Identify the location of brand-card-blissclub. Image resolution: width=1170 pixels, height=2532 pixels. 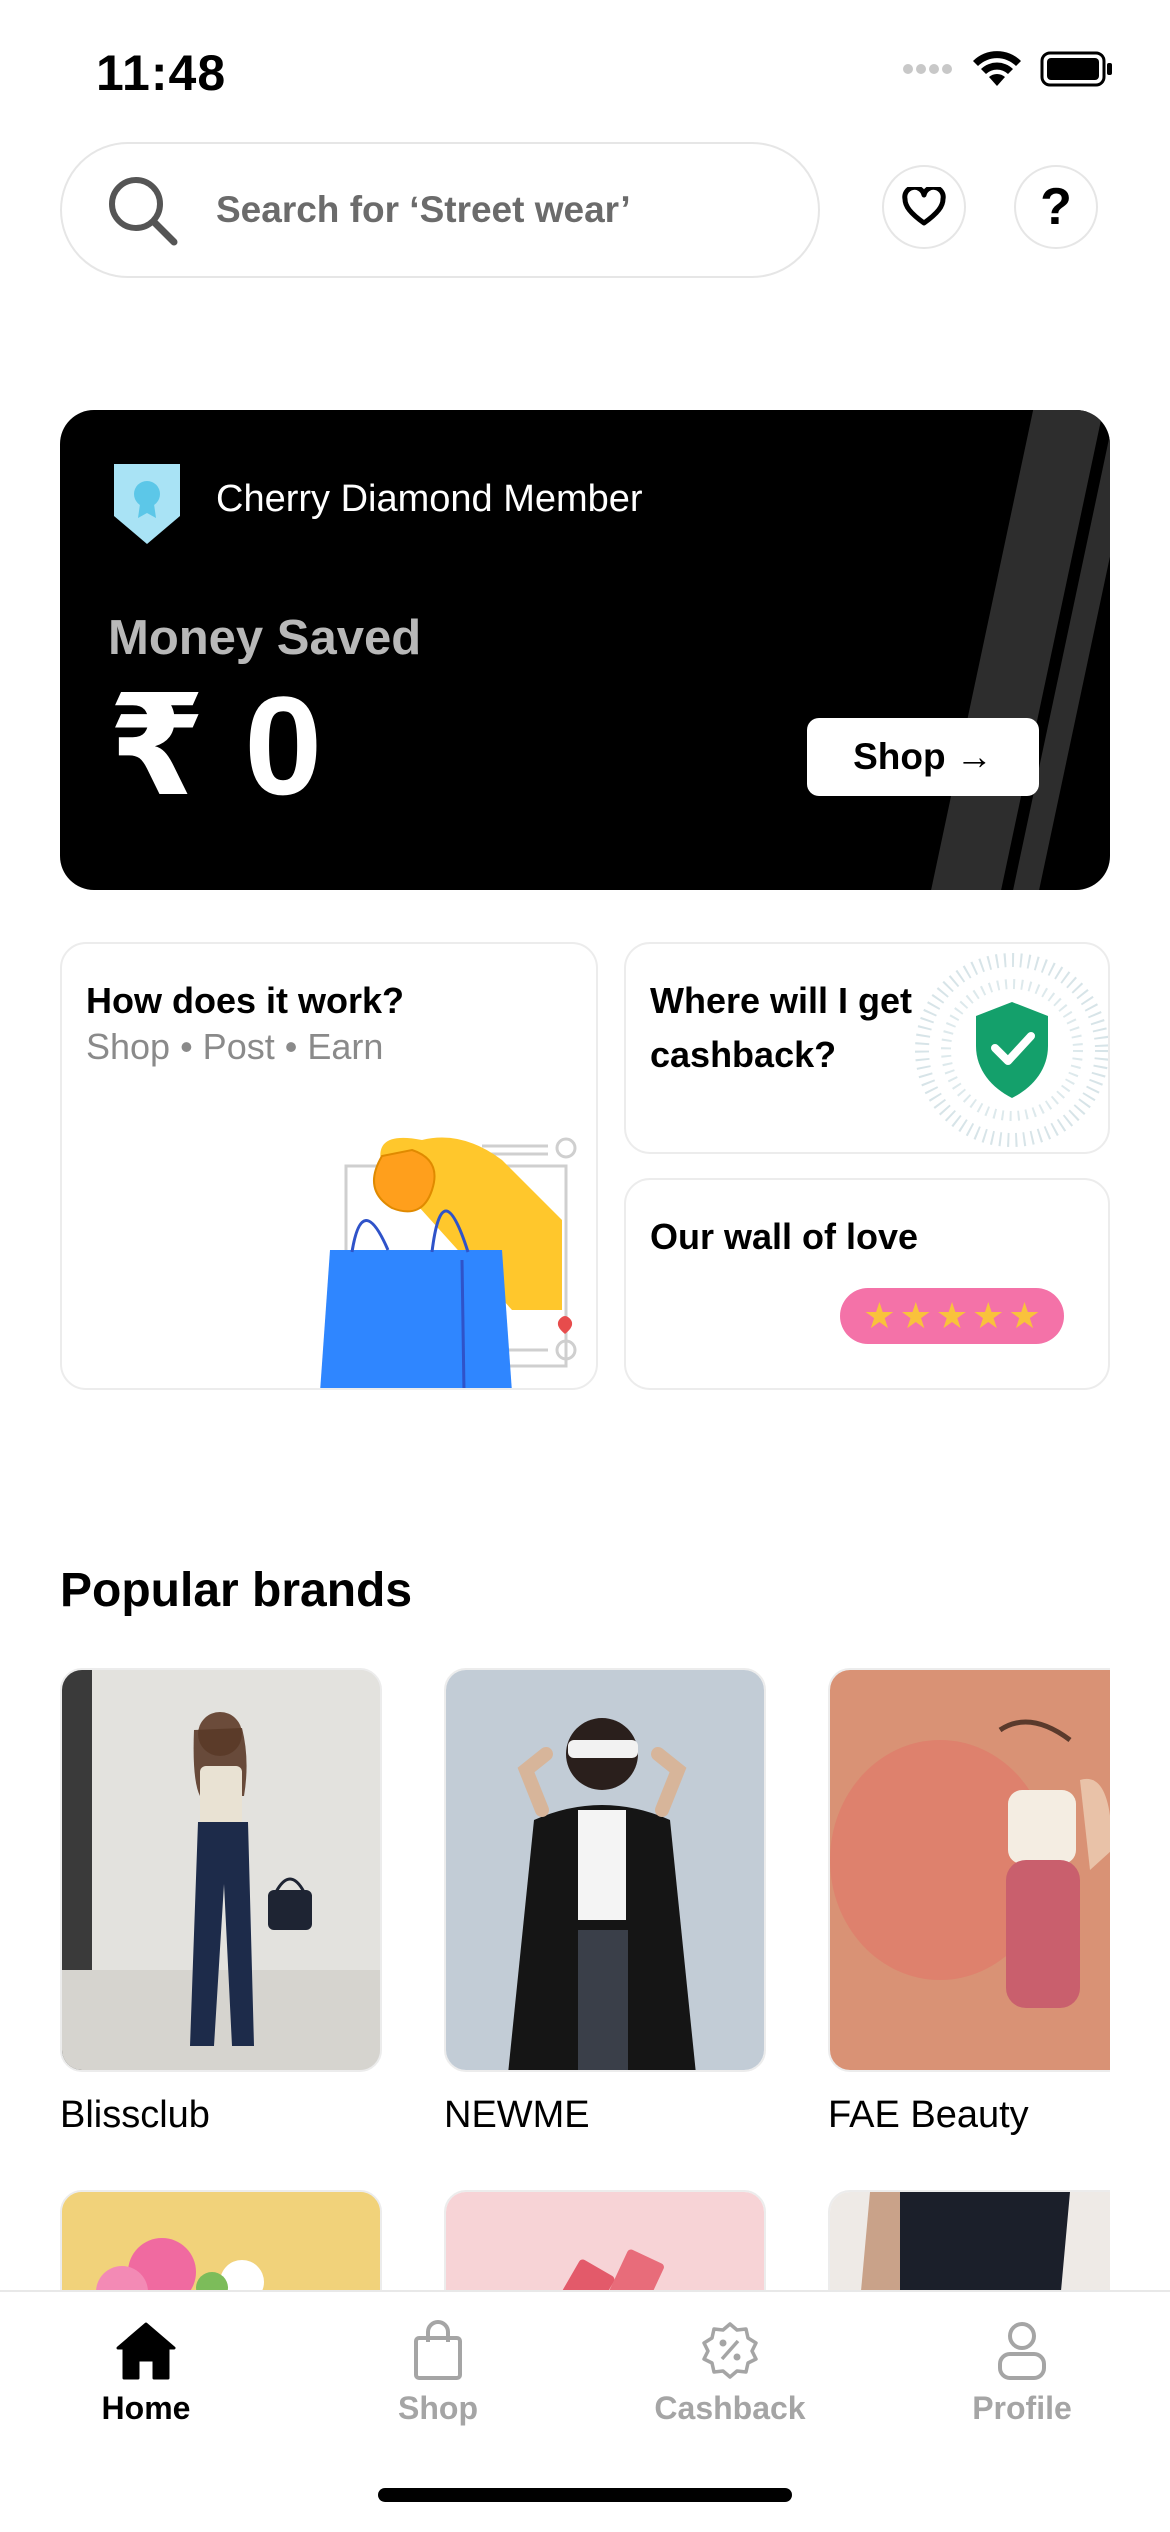
(221, 1870).